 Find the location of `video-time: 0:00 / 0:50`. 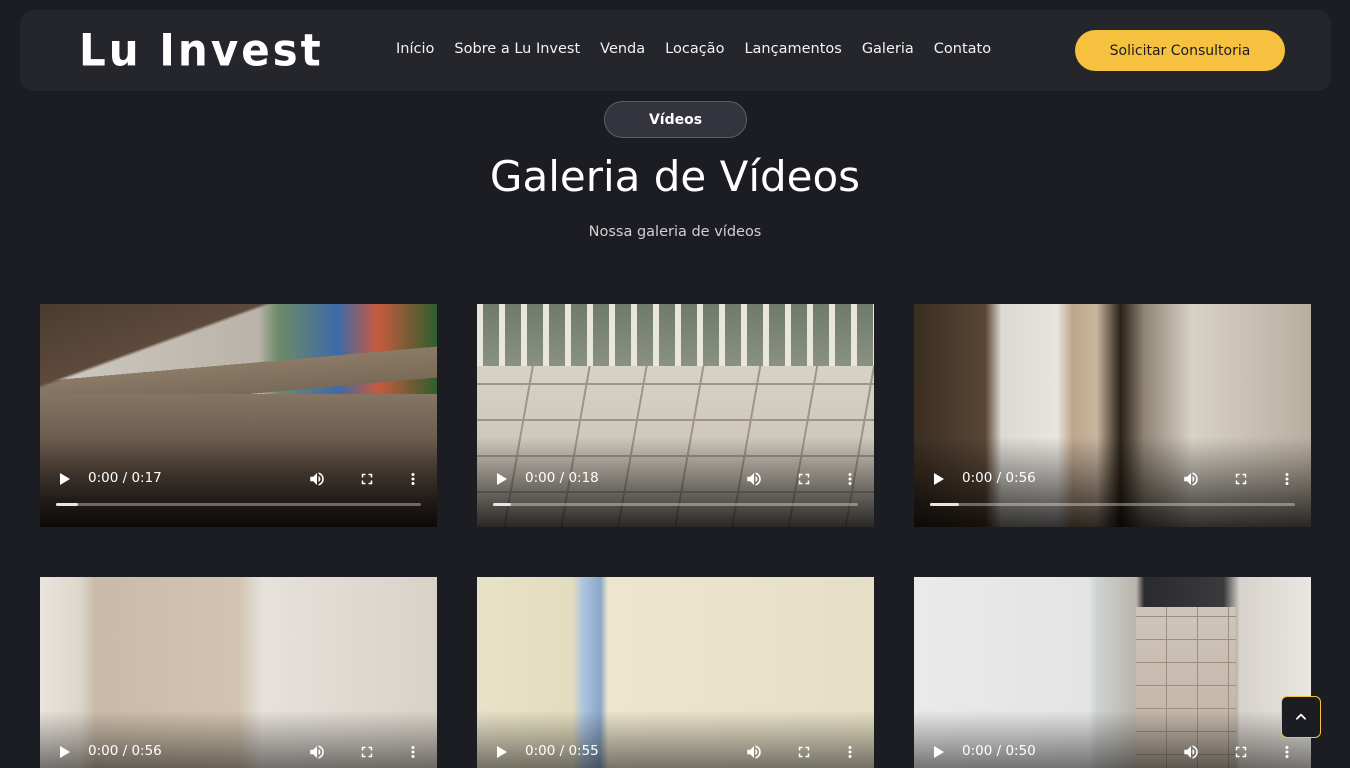

video-time: 0:00 / 0:50 is located at coordinates (999, 751).